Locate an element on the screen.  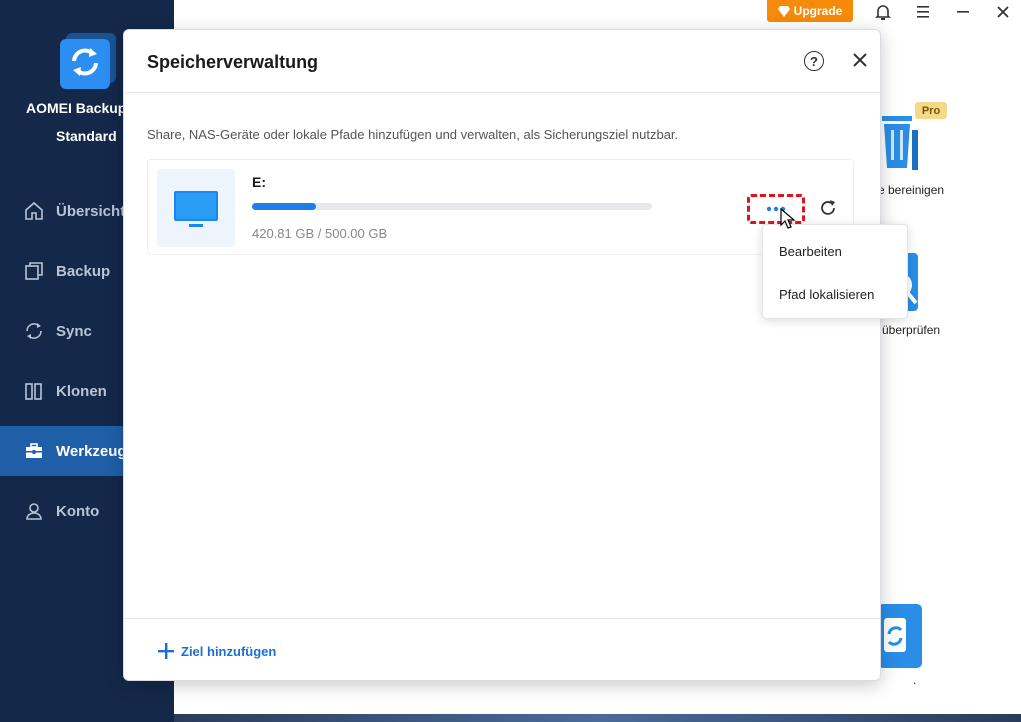
app-edition: Standard is located at coordinates (86, 136).